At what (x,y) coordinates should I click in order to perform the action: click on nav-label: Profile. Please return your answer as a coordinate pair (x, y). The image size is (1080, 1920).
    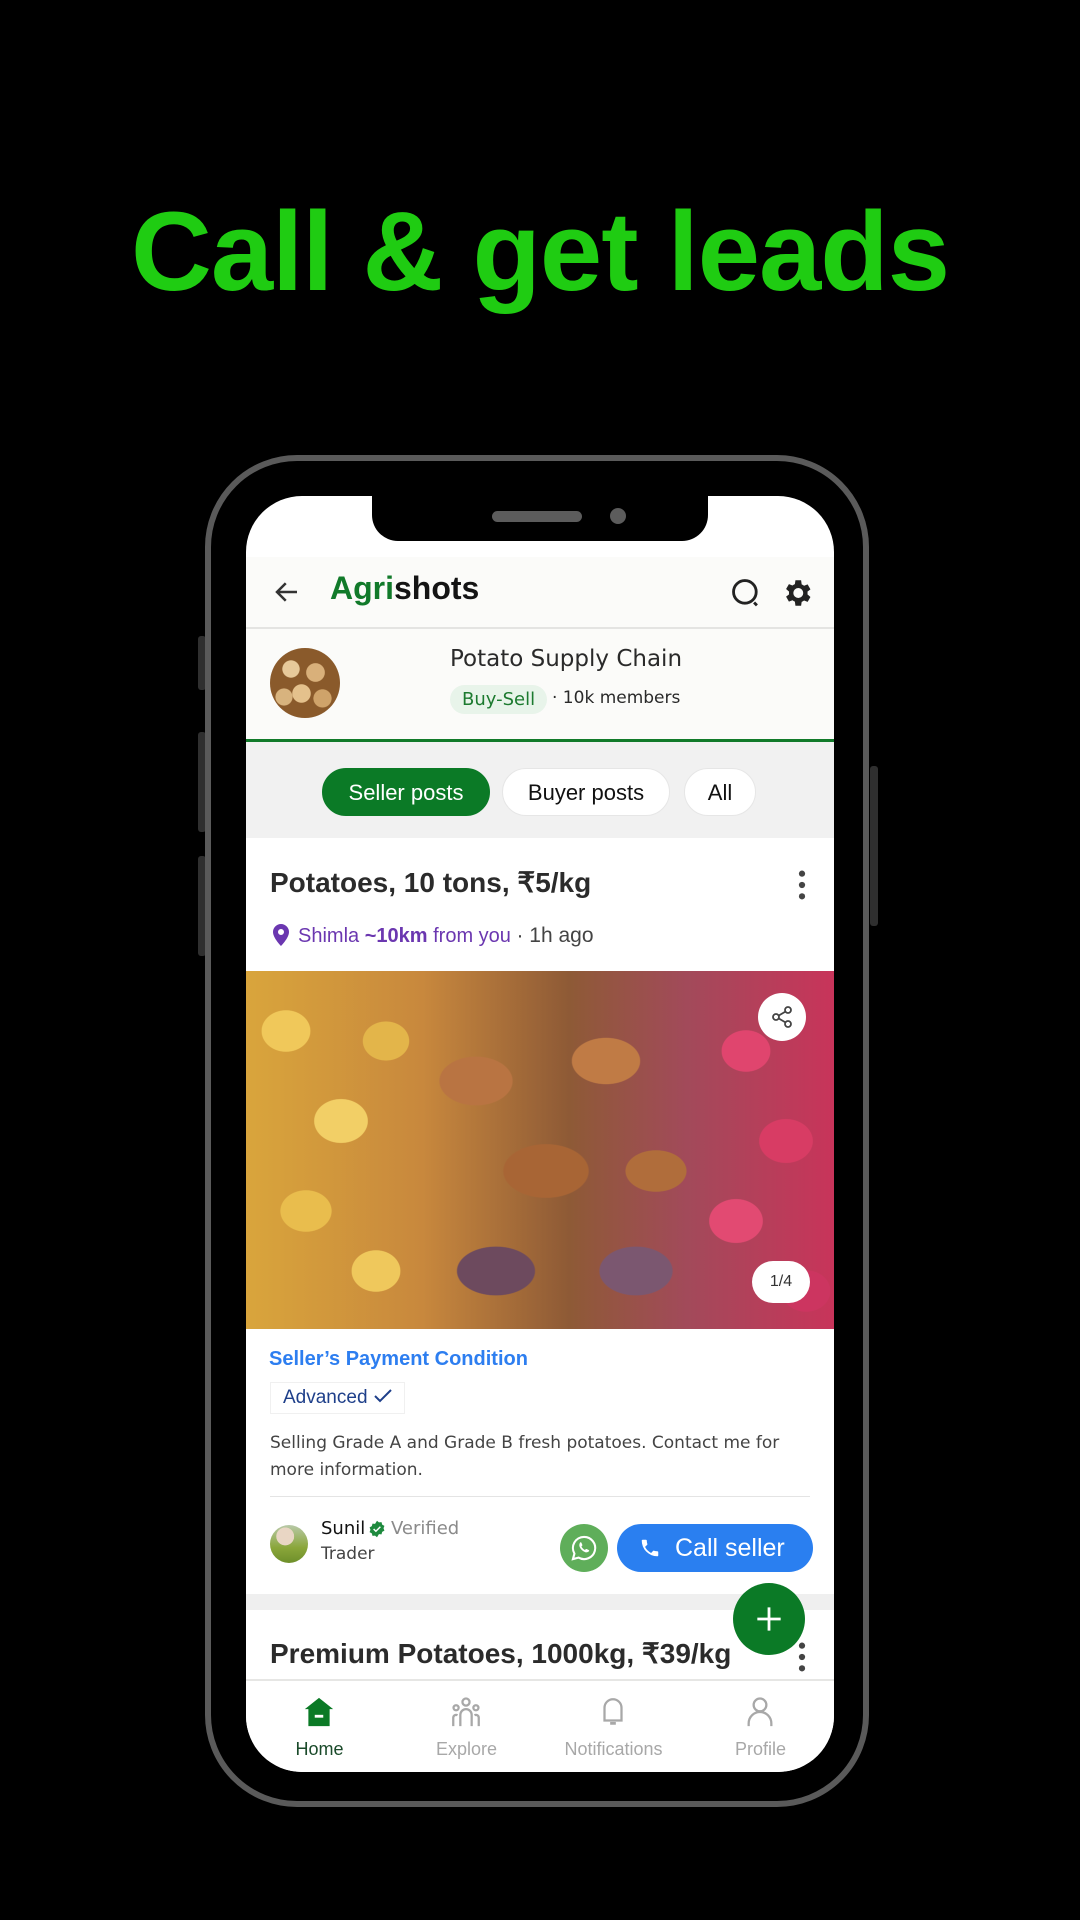
    Looking at the image, I should click on (760, 1749).